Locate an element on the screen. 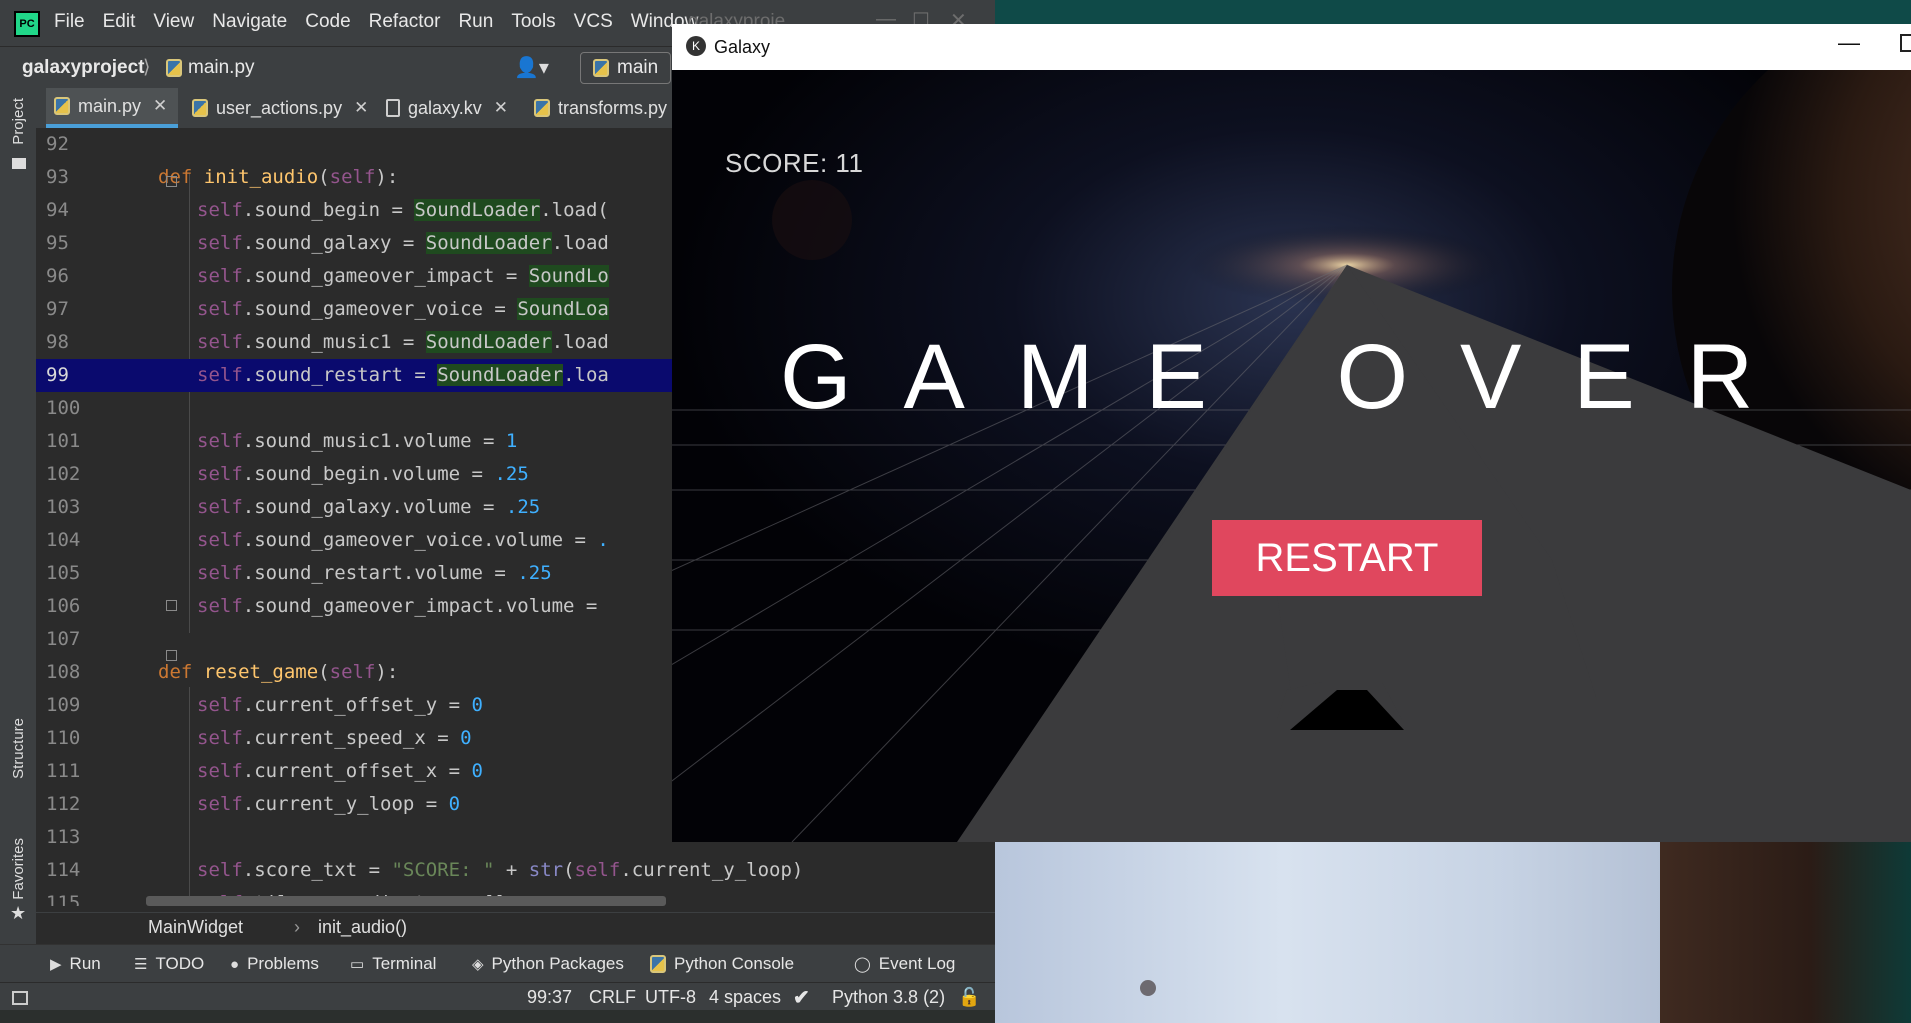 Image resolution: width=1911 pixels, height=1023 pixels. breadcrumb-class: MainWidget is located at coordinates (195, 927).